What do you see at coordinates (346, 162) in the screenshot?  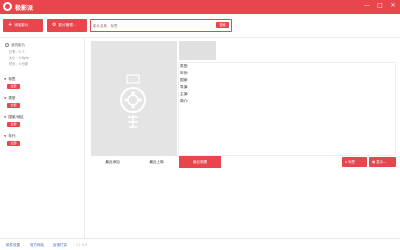 I see `tag-icon: ⌂` at bounding box center [346, 162].